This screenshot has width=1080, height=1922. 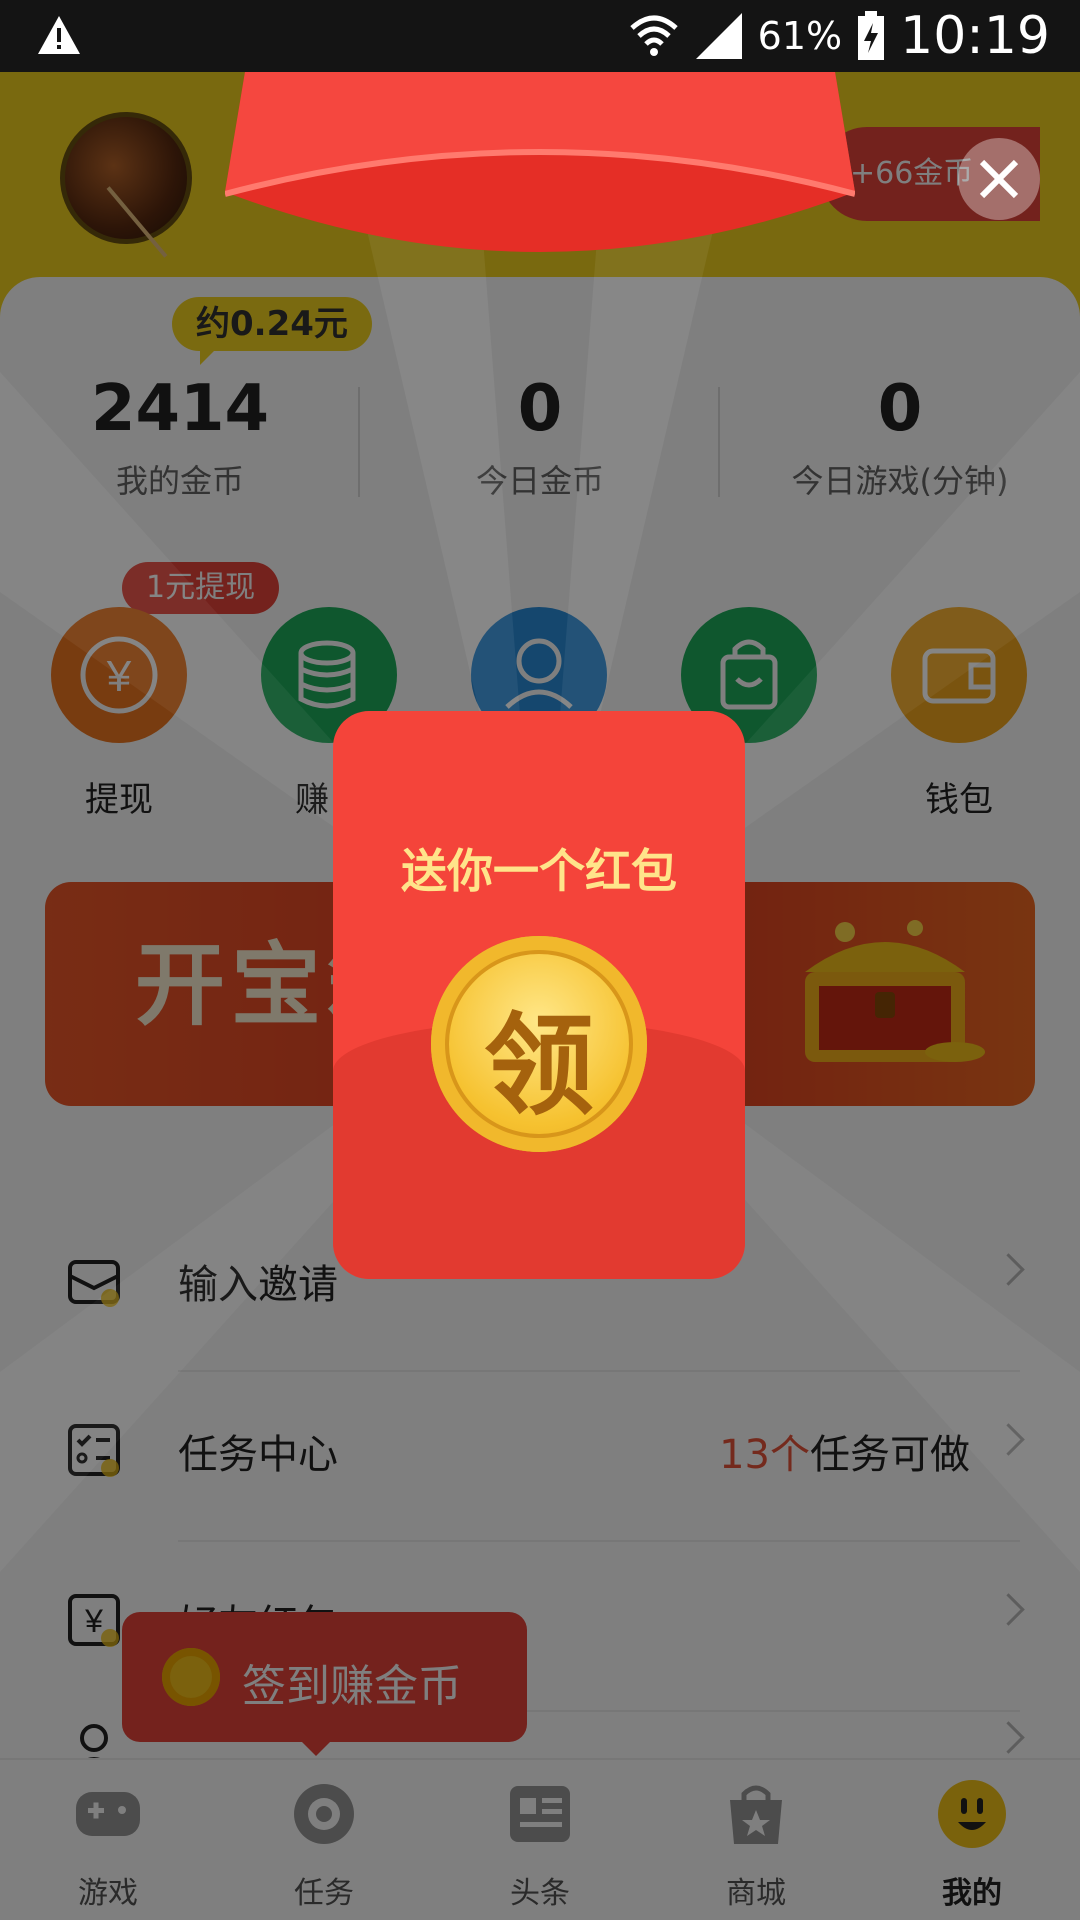 What do you see at coordinates (718, 36) in the screenshot?
I see `signal-icon` at bounding box center [718, 36].